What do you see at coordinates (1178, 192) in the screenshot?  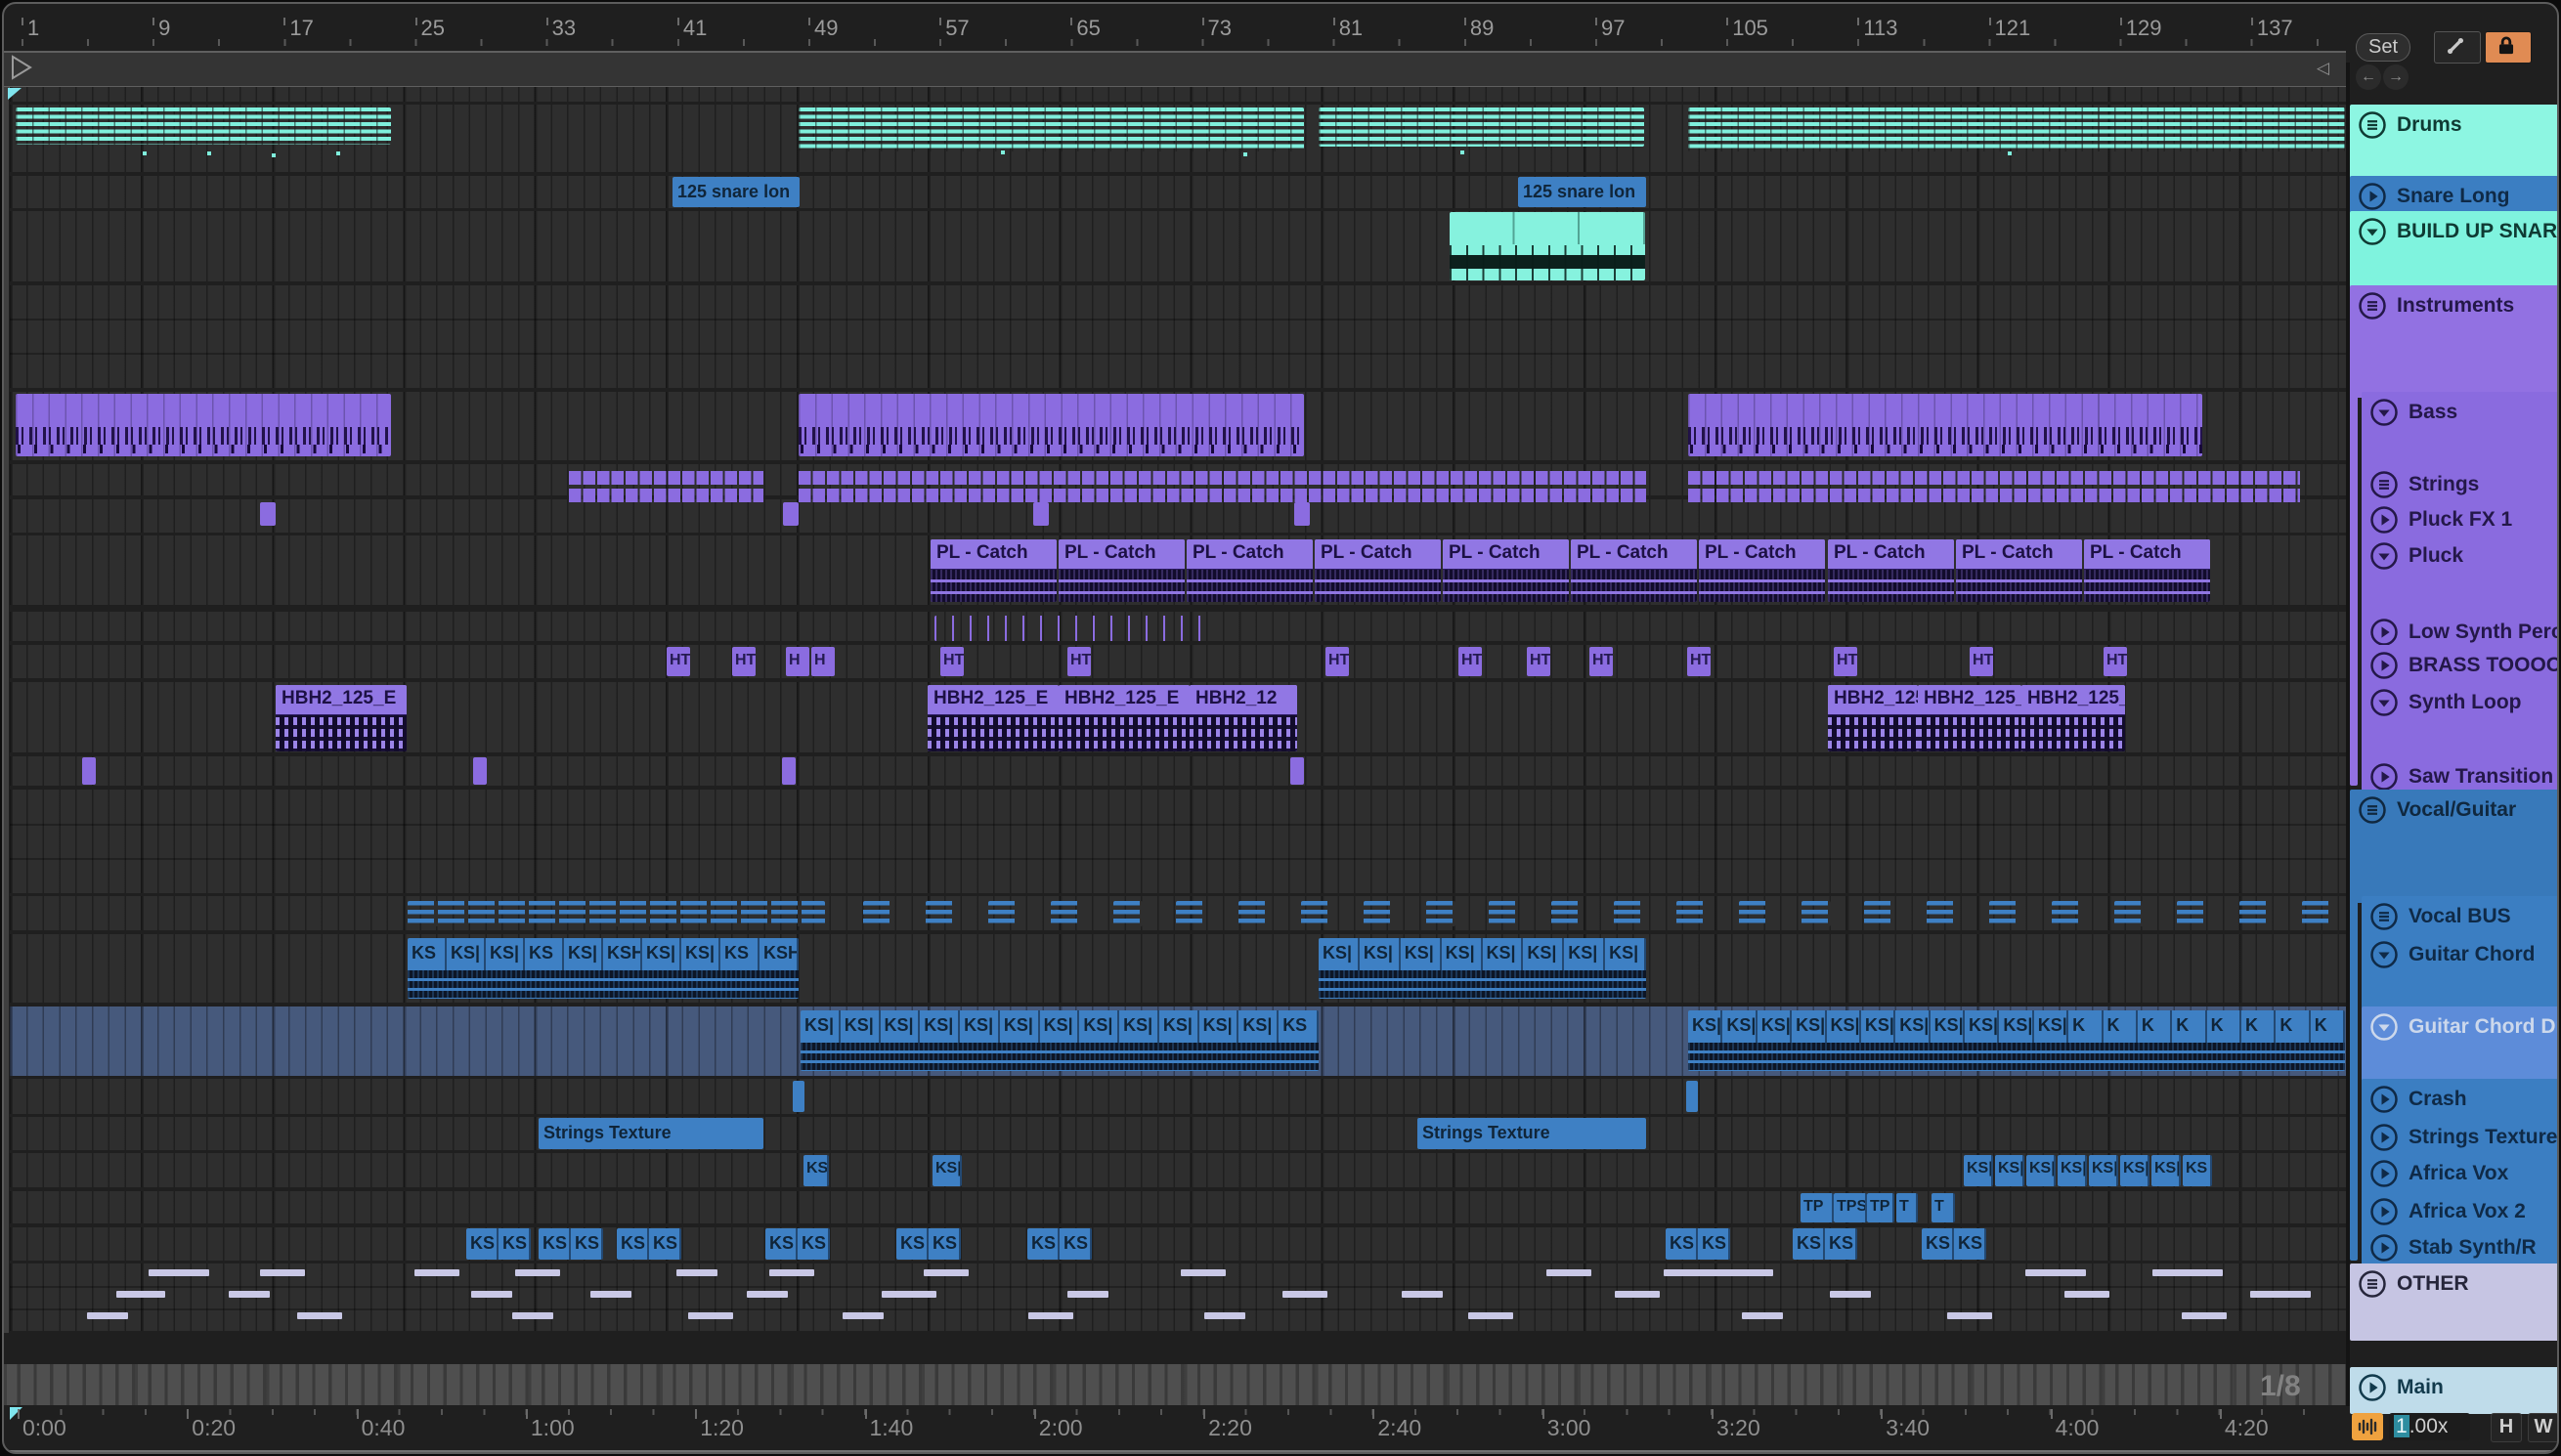 I see `arrangement-lane-snare-long` at bounding box center [1178, 192].